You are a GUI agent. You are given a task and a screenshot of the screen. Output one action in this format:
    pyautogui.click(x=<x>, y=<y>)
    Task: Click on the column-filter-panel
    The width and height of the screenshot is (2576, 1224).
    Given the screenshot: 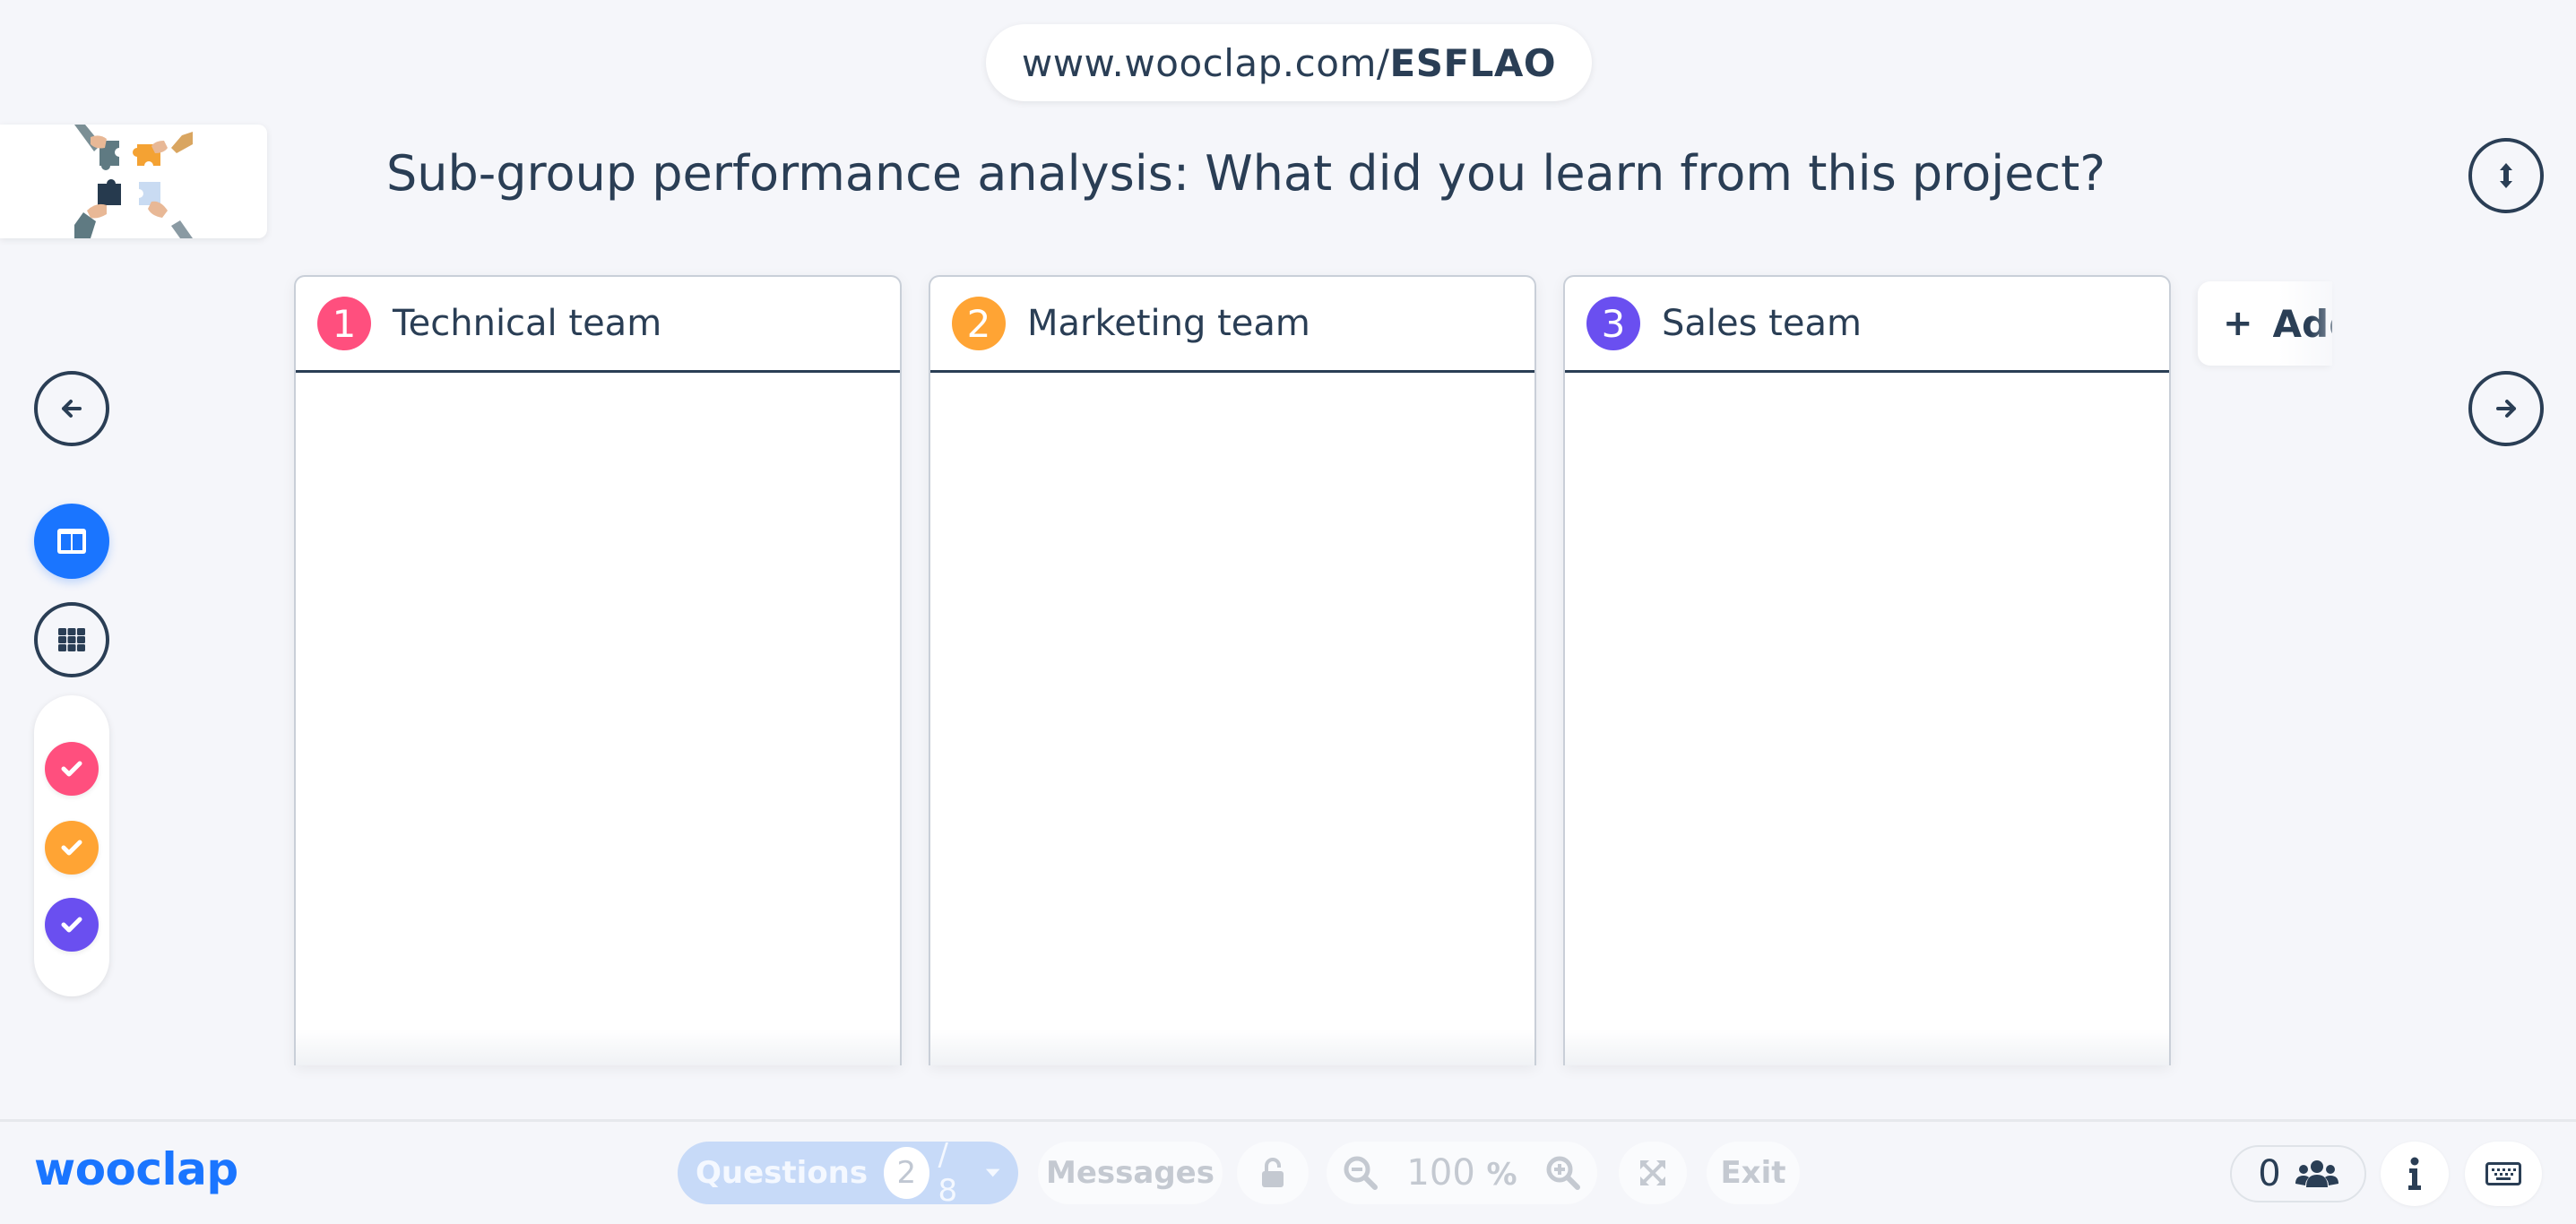 What is the action you would take?
    pyautogui.click(x=71, y=845)
    